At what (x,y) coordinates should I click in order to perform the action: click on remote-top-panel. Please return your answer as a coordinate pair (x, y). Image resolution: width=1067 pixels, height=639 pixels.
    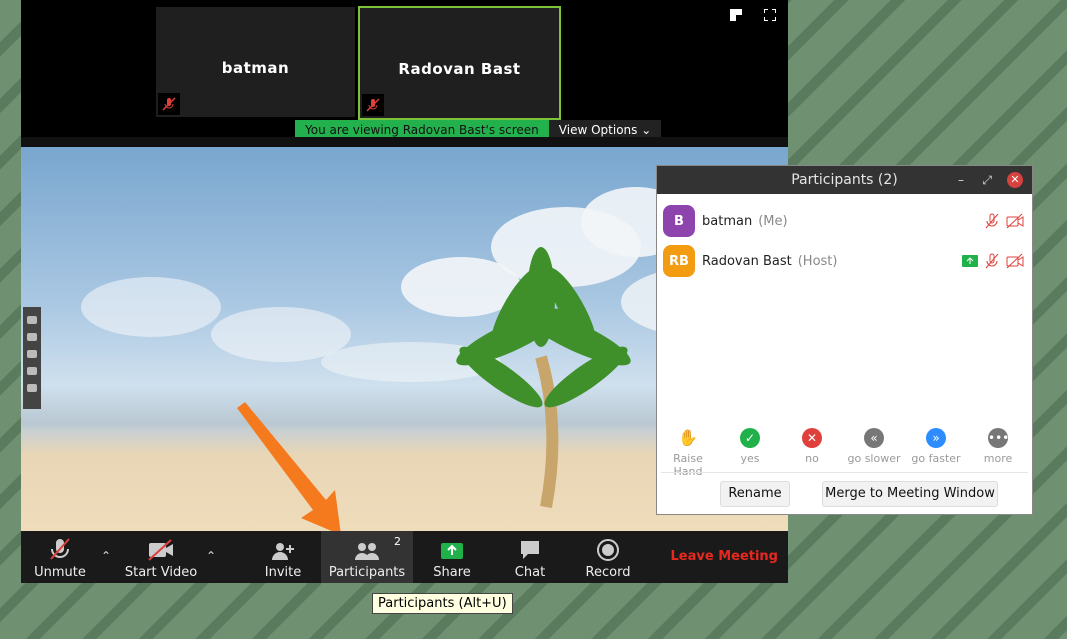
    Looking at the image, I should click on (404, 142).